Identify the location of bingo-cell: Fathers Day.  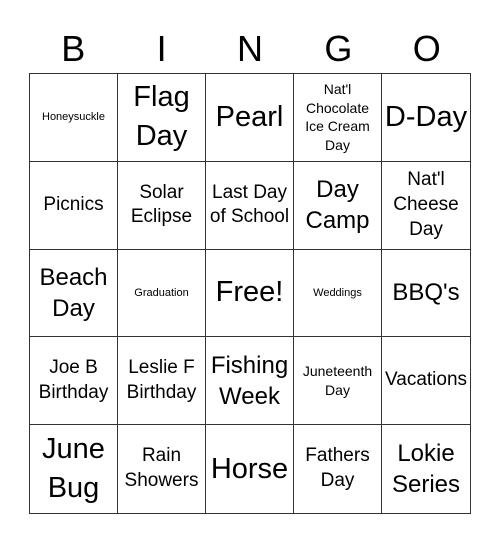
(338, 469).